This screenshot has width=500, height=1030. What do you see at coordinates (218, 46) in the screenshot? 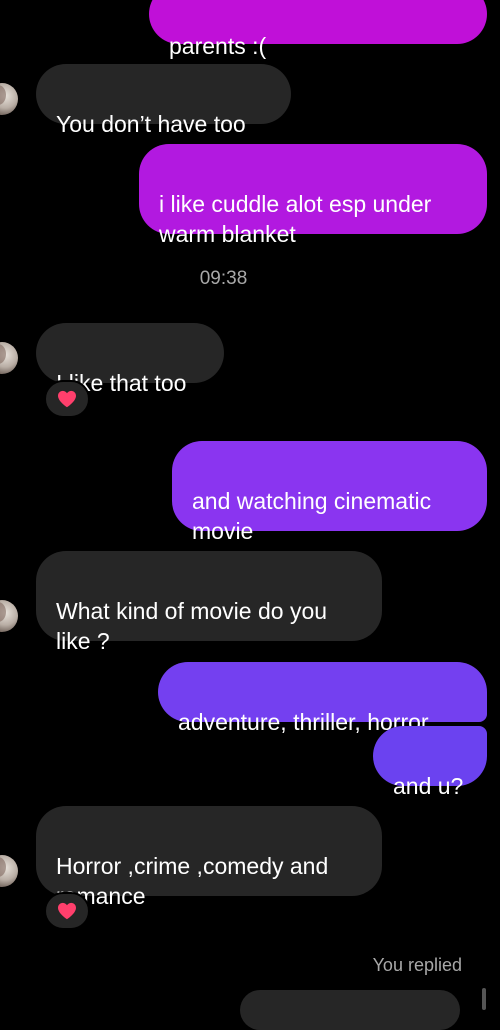
I see `message-text: parents :(` at bounding box center [218, 46].